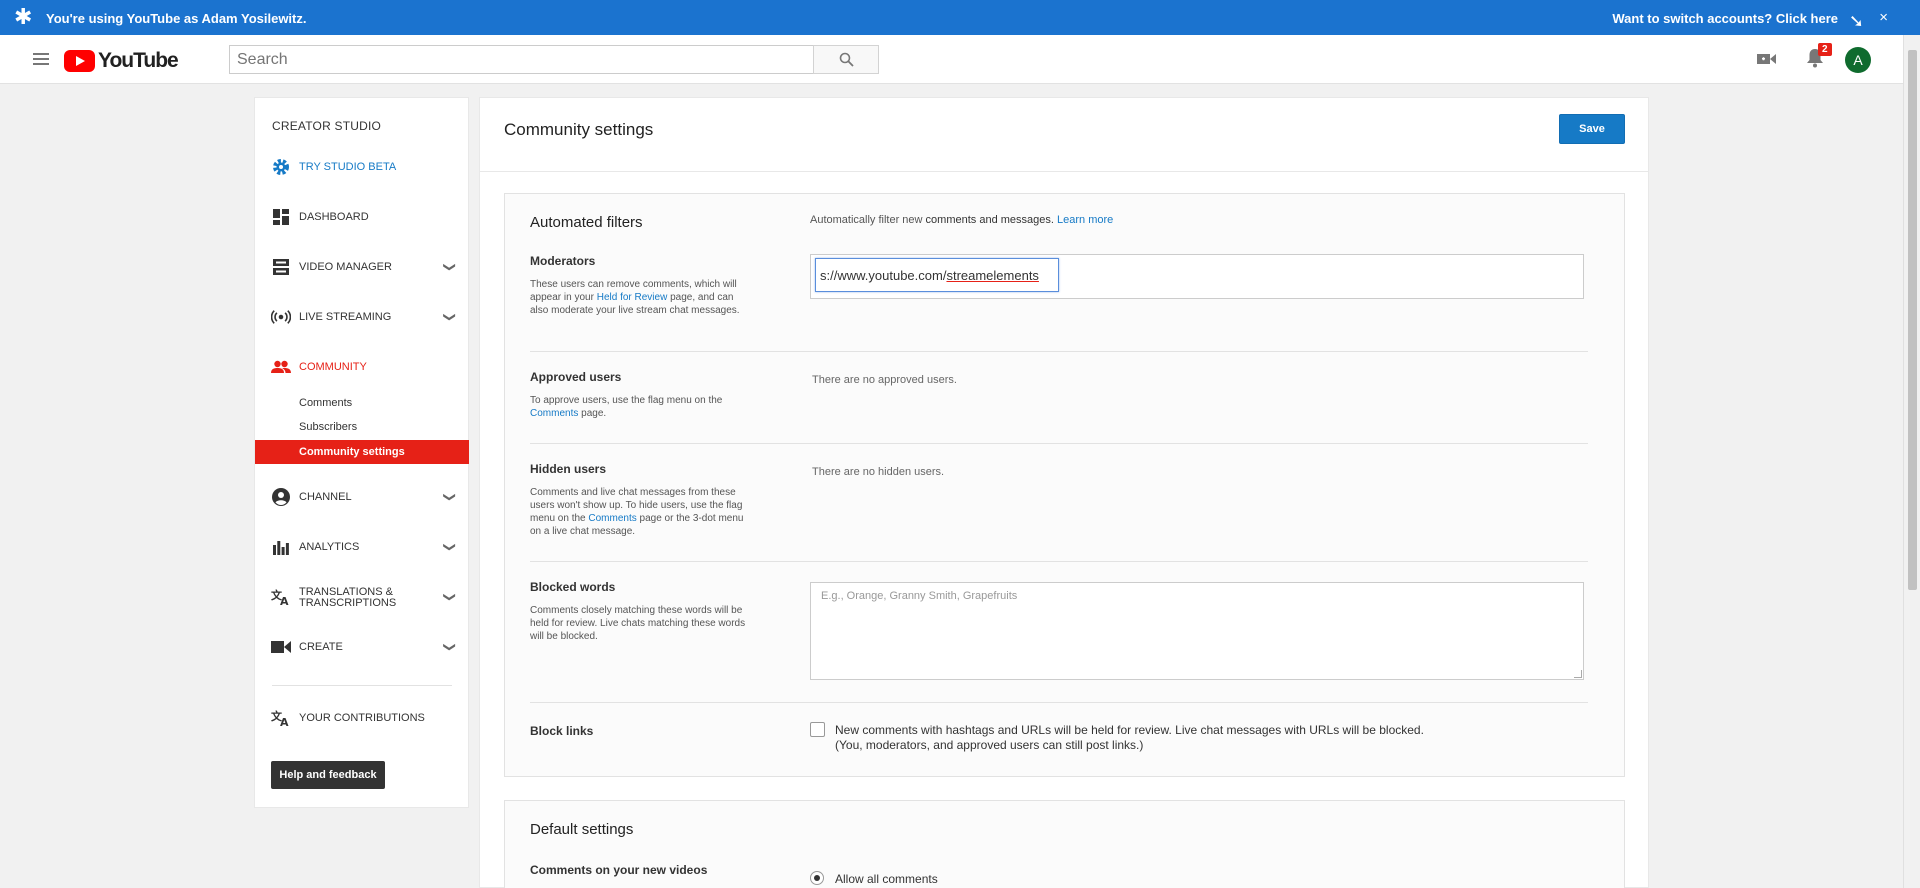  I want to click on section-title: Default settings, so click(582, 829).